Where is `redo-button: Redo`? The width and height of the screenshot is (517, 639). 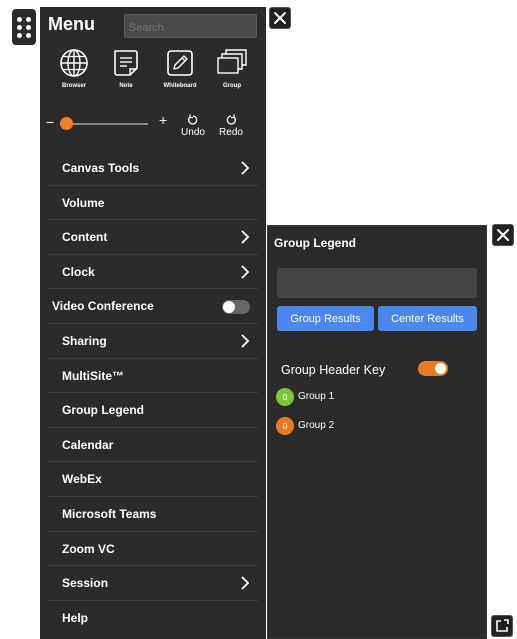
redo-button: Redo is located at coordinates (231, 126).